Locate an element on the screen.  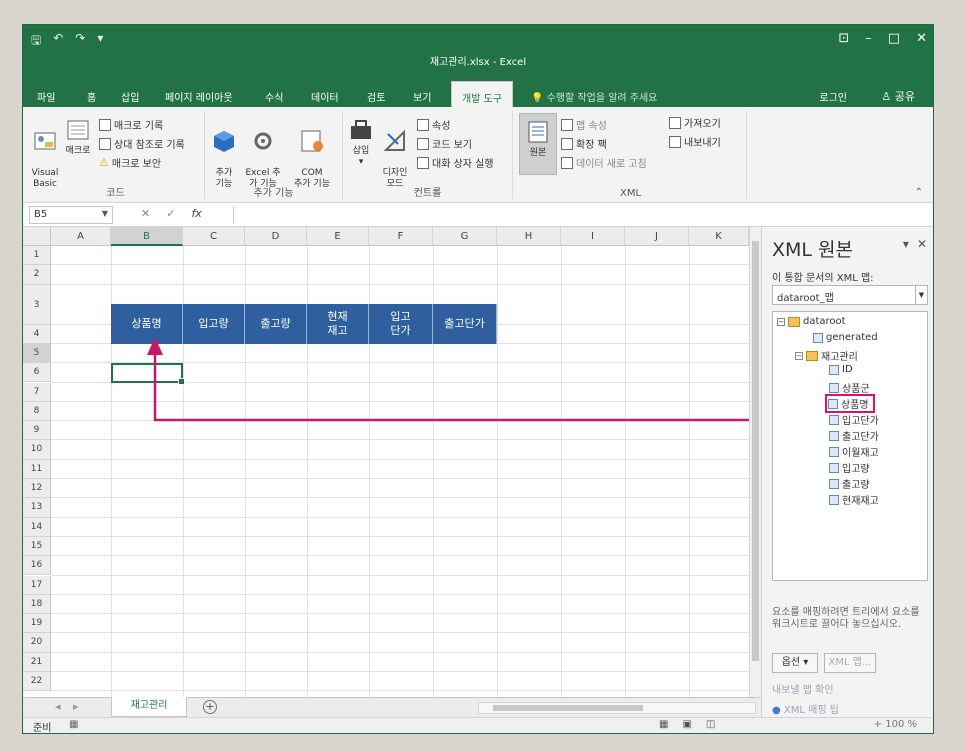
selected-cell-b5 is located at coordinates (148, 374).